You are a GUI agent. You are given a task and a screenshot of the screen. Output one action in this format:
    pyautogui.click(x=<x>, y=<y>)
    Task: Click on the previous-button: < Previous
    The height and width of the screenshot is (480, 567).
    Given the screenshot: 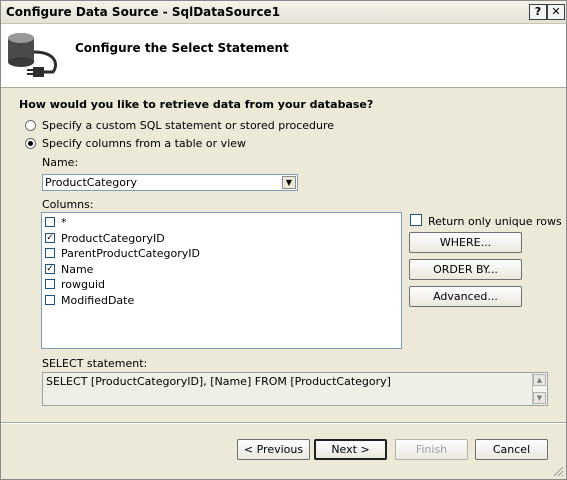 What is the action you would take?
    pyautogui.click(x=273, y=449)
    